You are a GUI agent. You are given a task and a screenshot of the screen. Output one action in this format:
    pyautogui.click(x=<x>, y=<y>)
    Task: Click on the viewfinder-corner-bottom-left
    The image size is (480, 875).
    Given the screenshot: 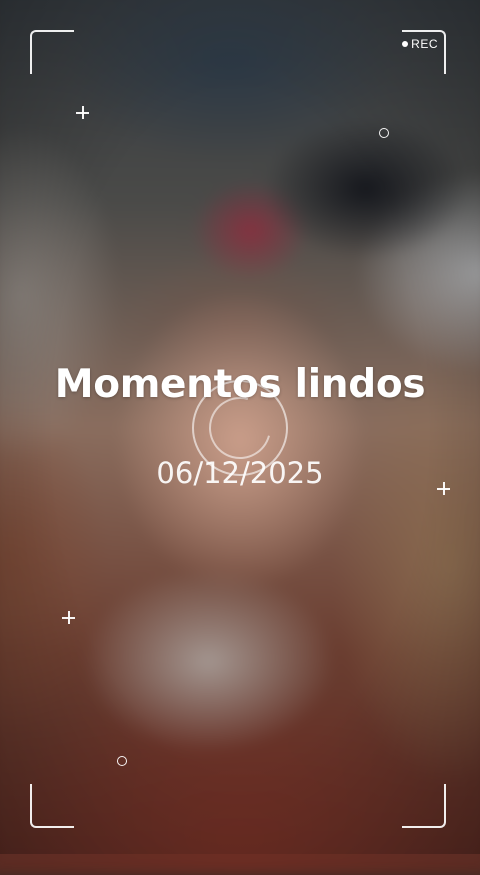 What is the action you would take?
    pyautogui.click(x=52, y=806)
    